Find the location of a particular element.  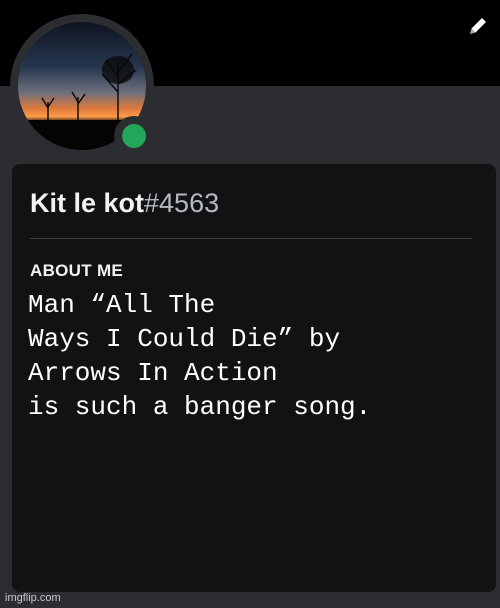

pencil-icon is located at coordinates (478, 26).